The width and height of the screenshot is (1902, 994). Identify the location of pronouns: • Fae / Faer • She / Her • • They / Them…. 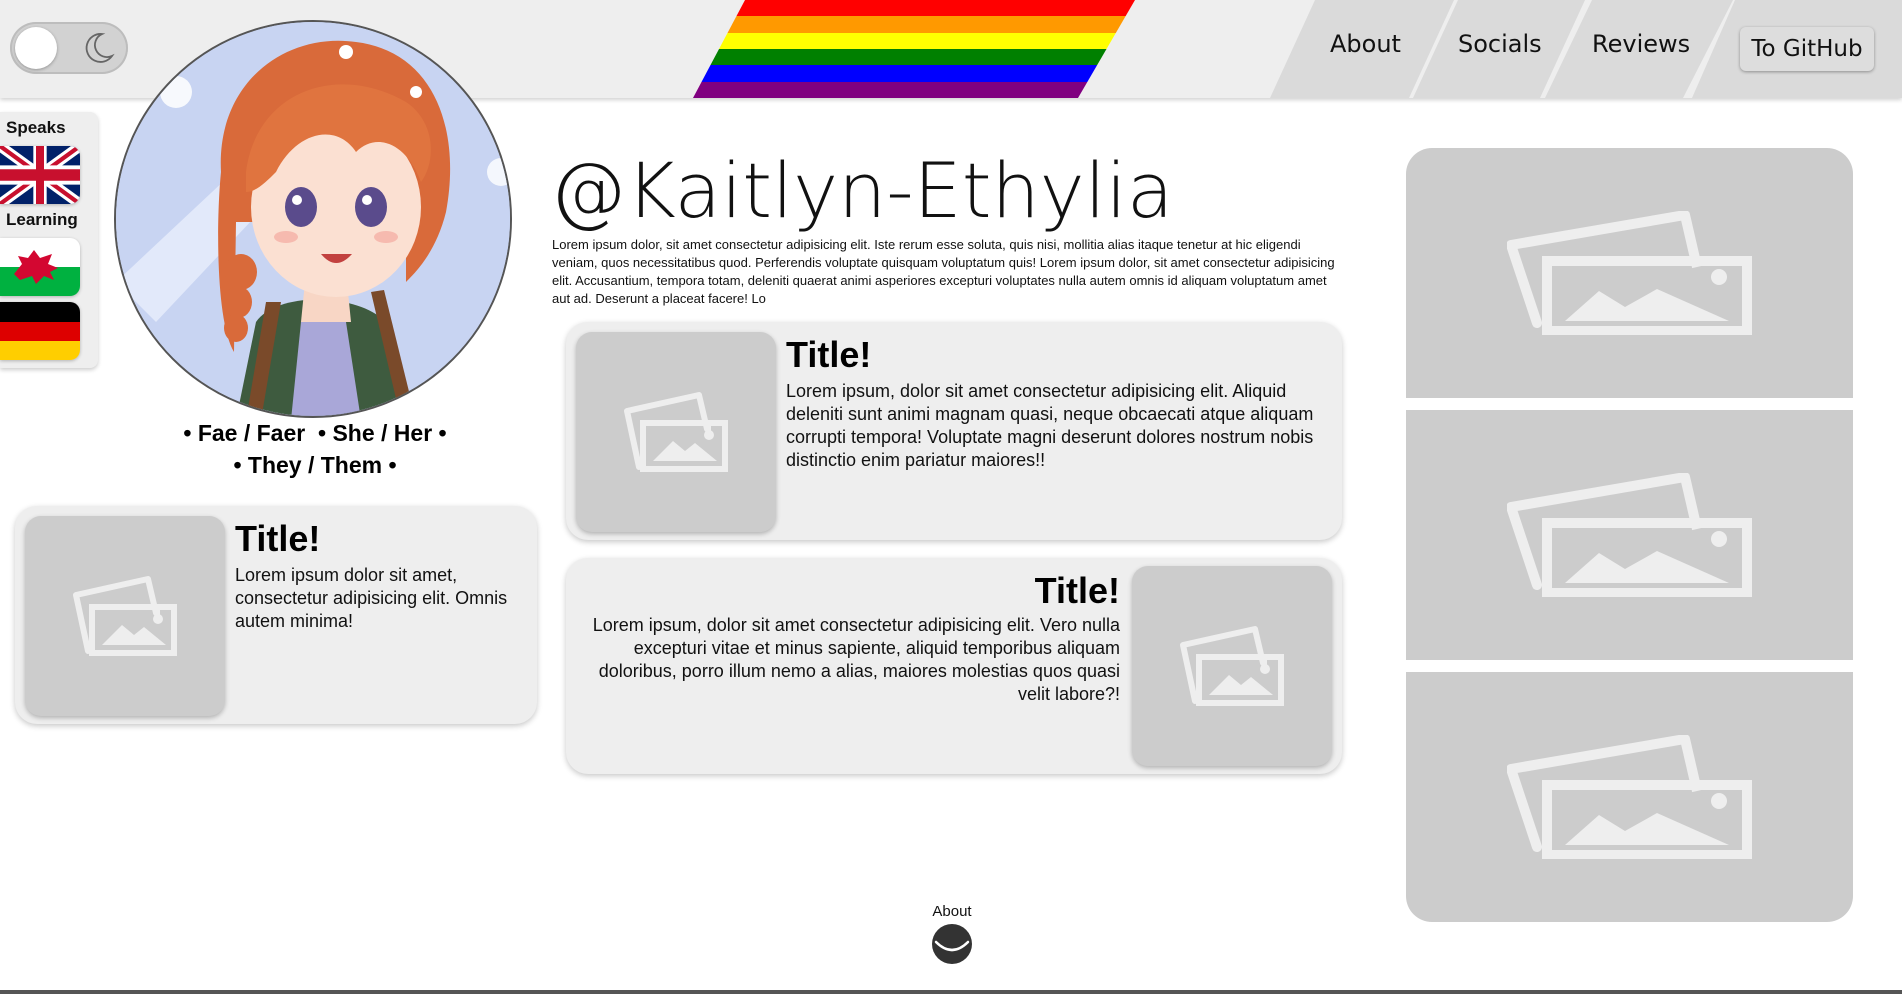
(315, 449).